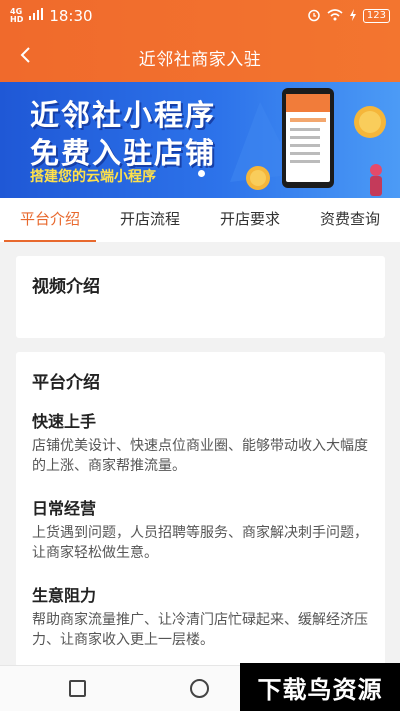  Describe the element at coordinates (199, 688) in the screenshot. I see `home-button` at that location.